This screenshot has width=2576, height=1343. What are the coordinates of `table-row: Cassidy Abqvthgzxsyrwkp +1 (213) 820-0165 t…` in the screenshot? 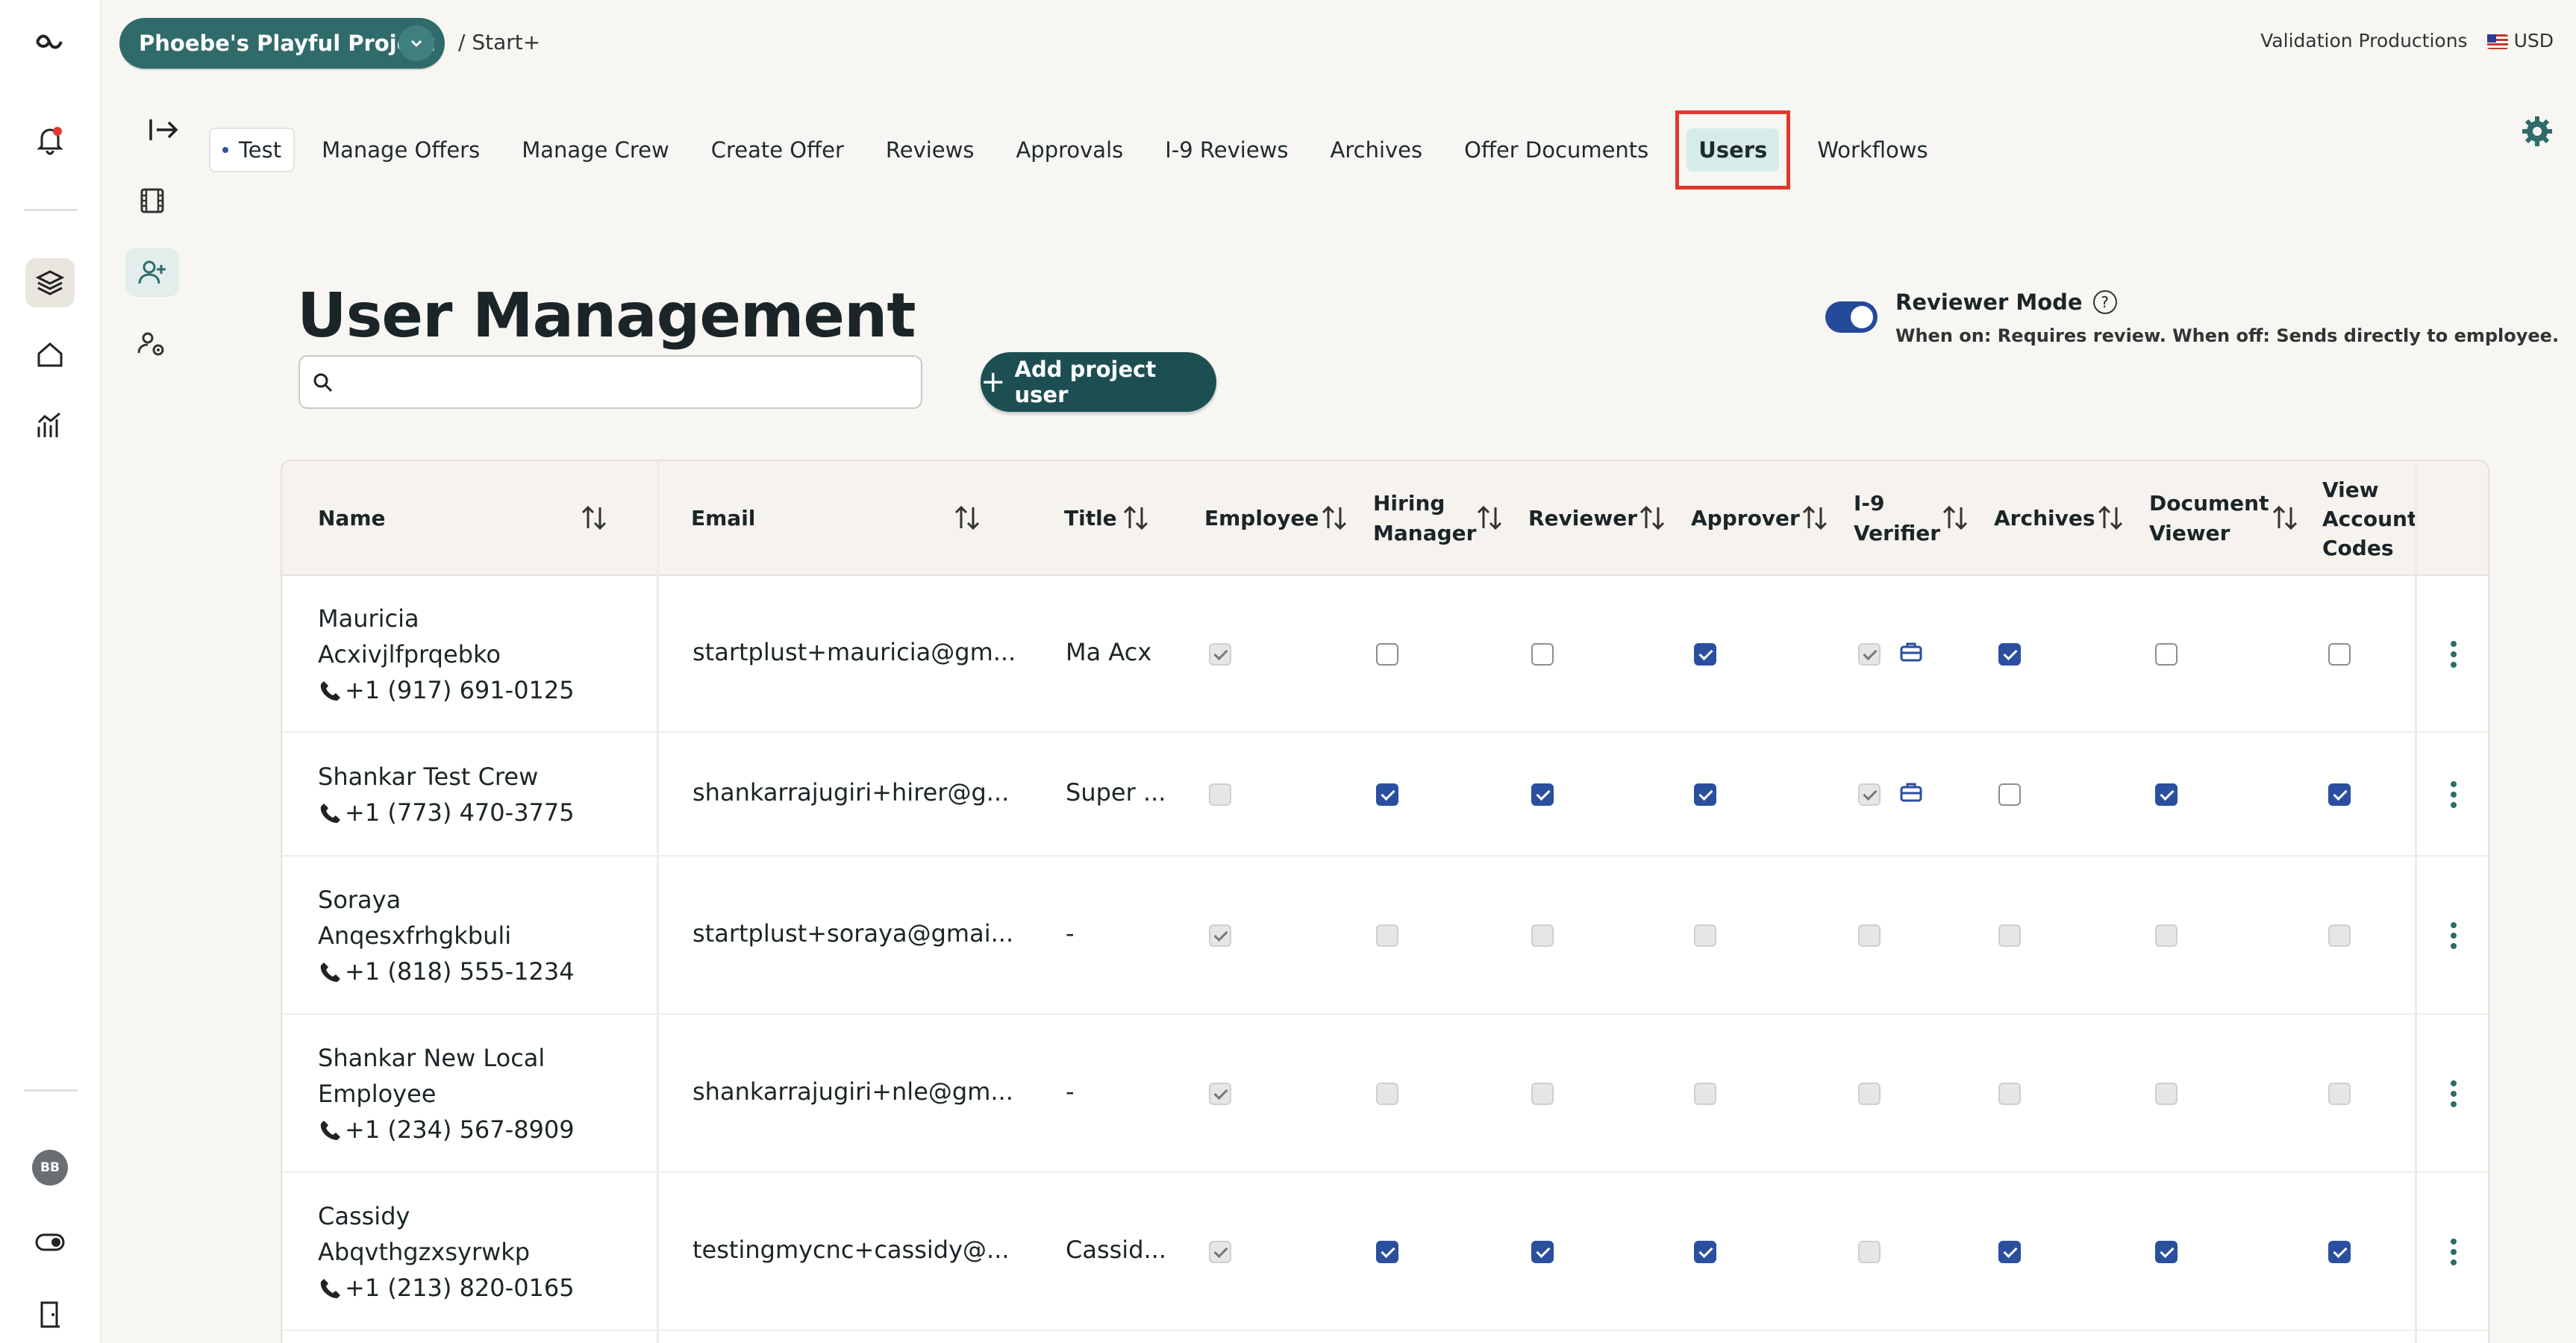 It's located at (1385, 1252).